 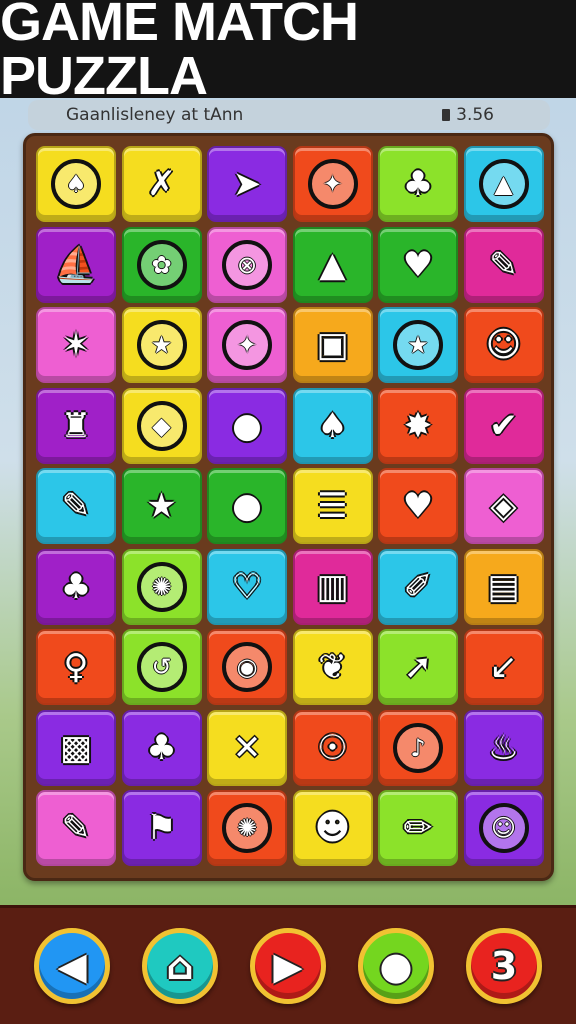 What do you see at coordinates (418, 345) in the screenshot?
I see `tile-2-4: ★` at bounding box center [418, 345].